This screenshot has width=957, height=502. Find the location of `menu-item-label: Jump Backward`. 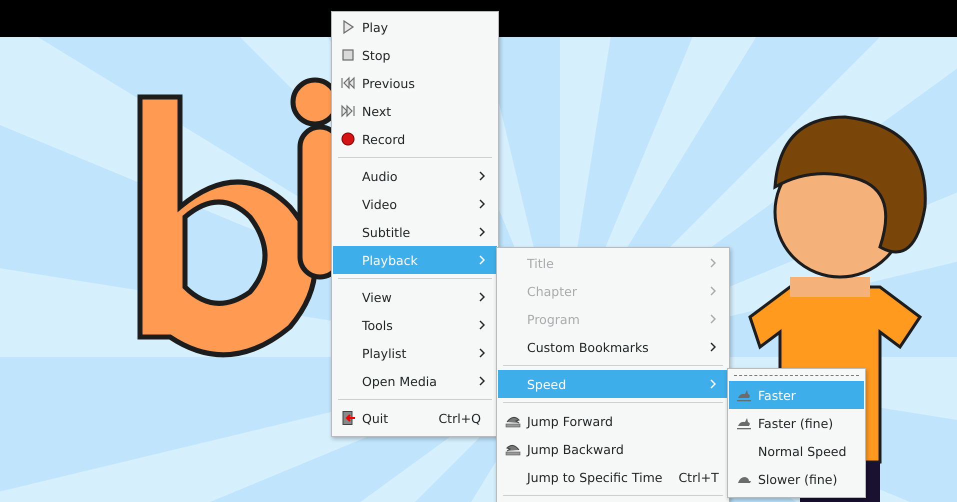

menu-item-label: Jump Backward is located at coordinates (576, 449).